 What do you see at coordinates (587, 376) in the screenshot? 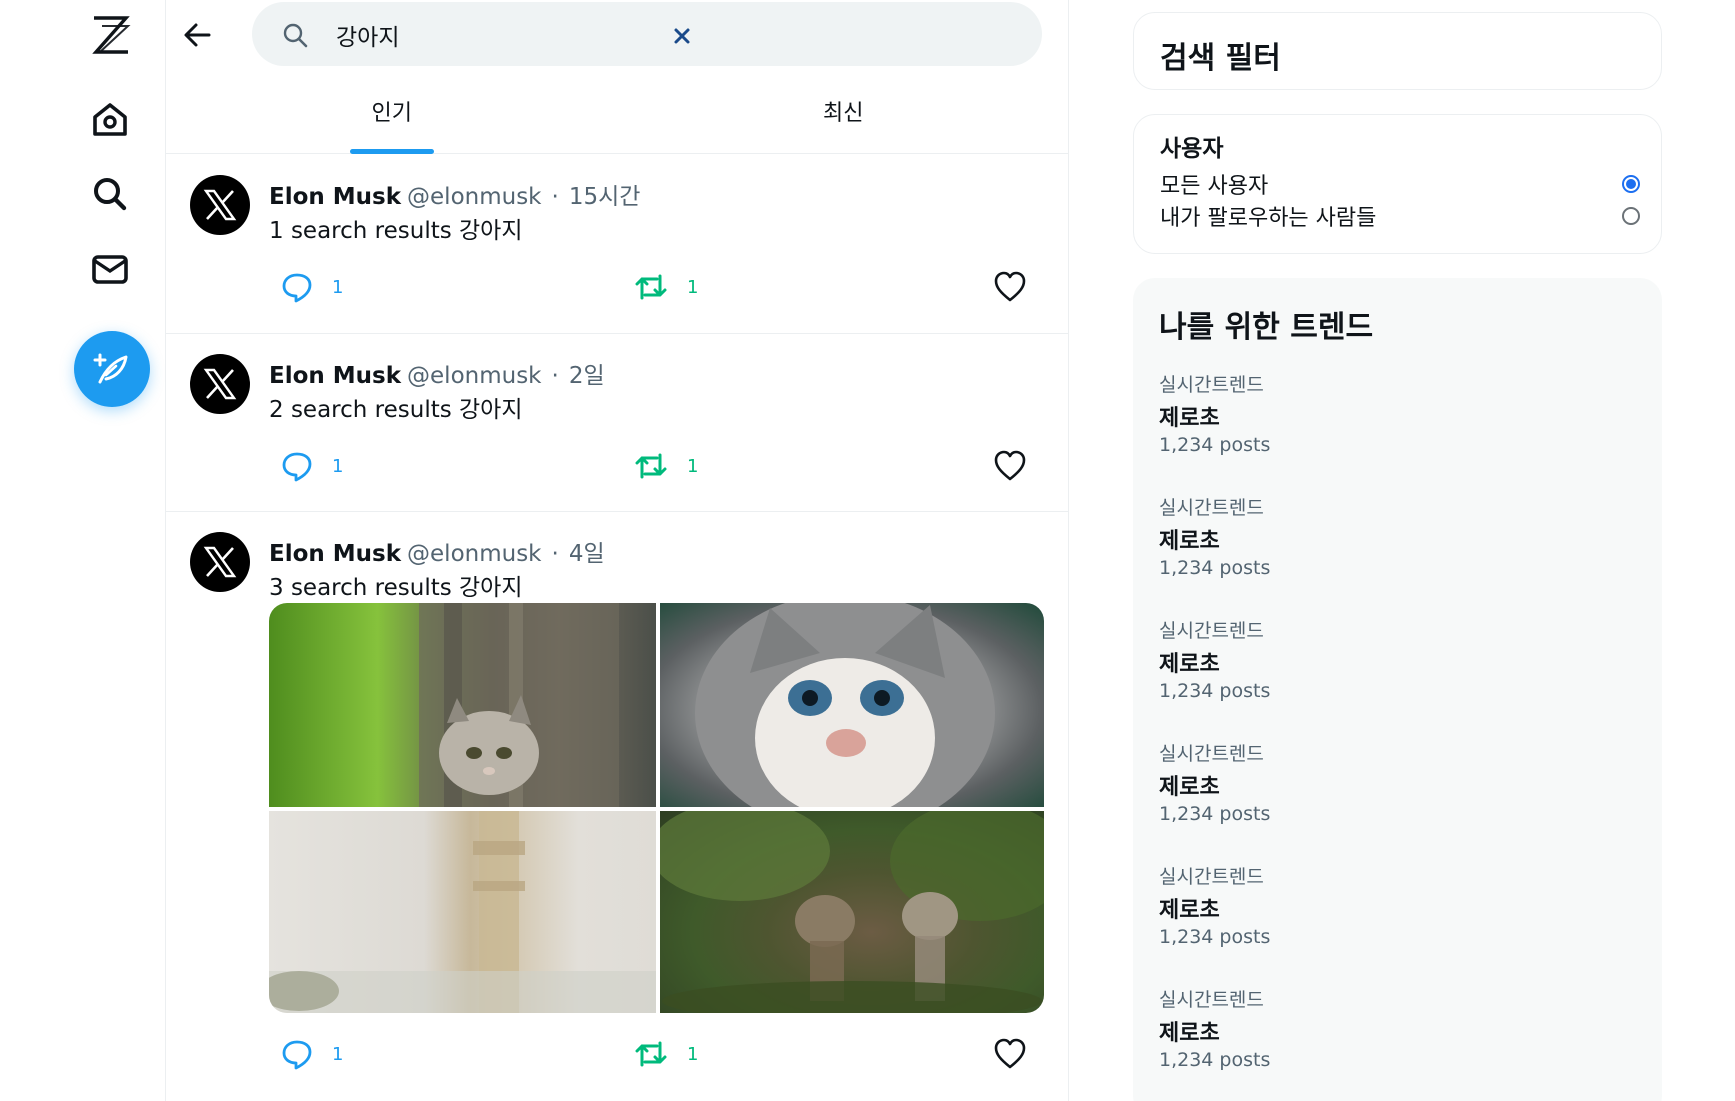
I see `post-time: 2일` at bounding box center [587, 376].